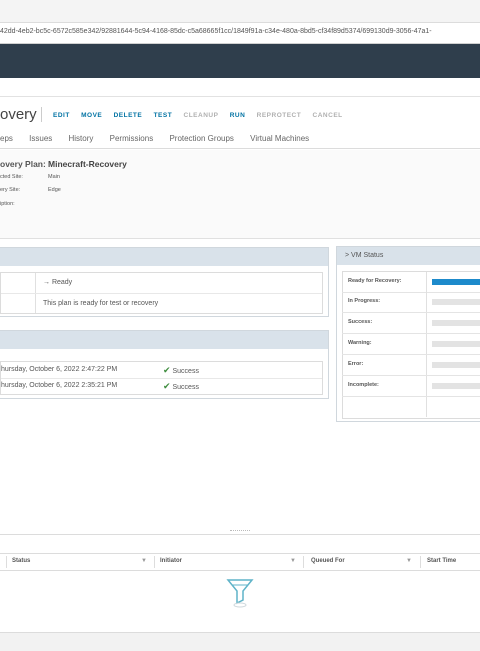 Image resolution: width=480 pixels, height=651 pixels. I want to click on panel-resize-handle, so click(240, 531).